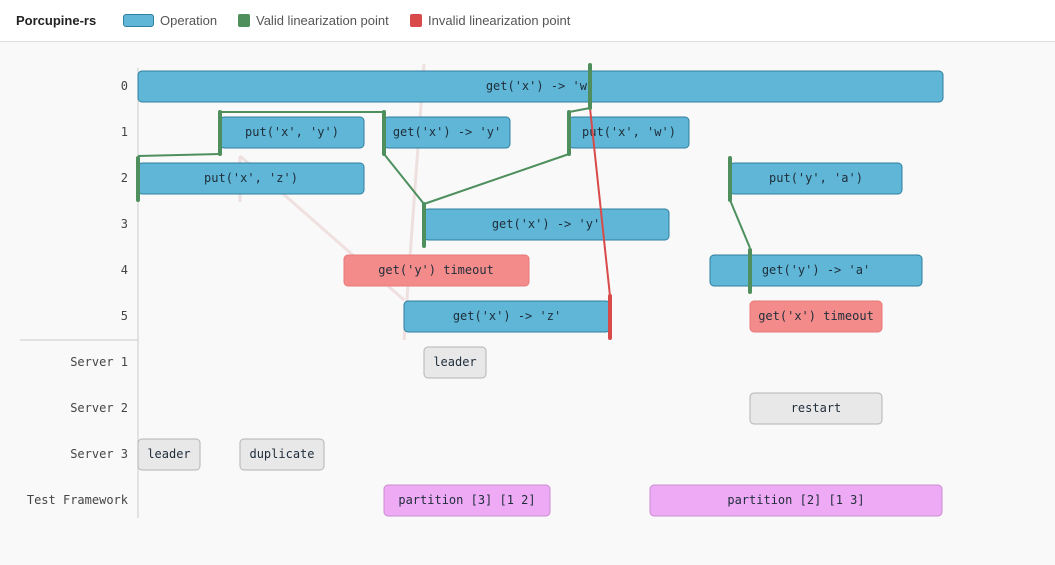 The width and height of the screenshot is (1055, 565). Describe the element at coordinates (414, 202) in the screenshot. I see `ghost-link` at that location.